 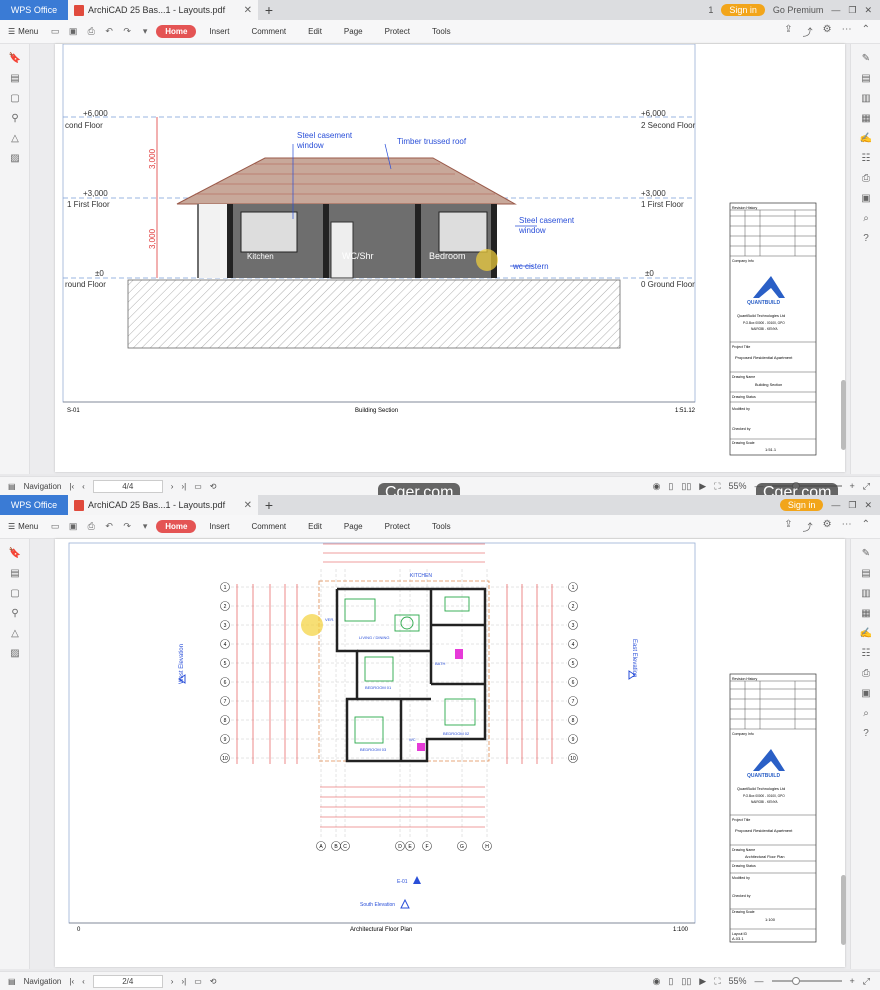 I want to click on share-icon: ⇪, so click(x=788, y=526).